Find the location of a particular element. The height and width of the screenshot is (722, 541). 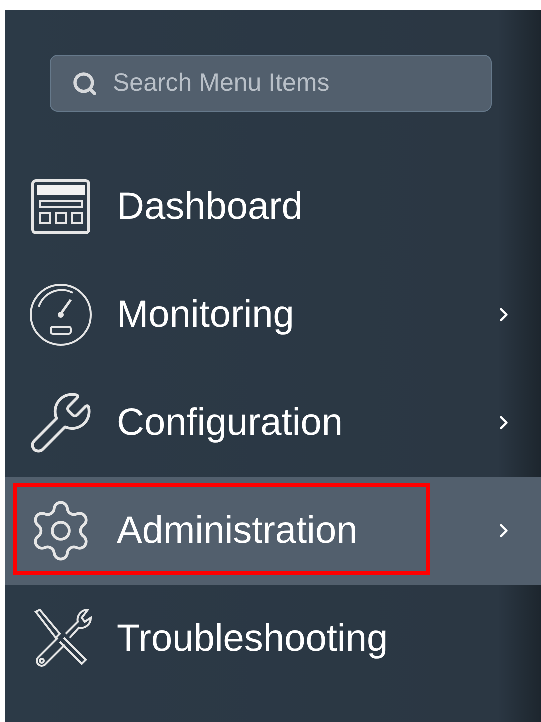

gauge-icon is located at coordinates (61, 315).